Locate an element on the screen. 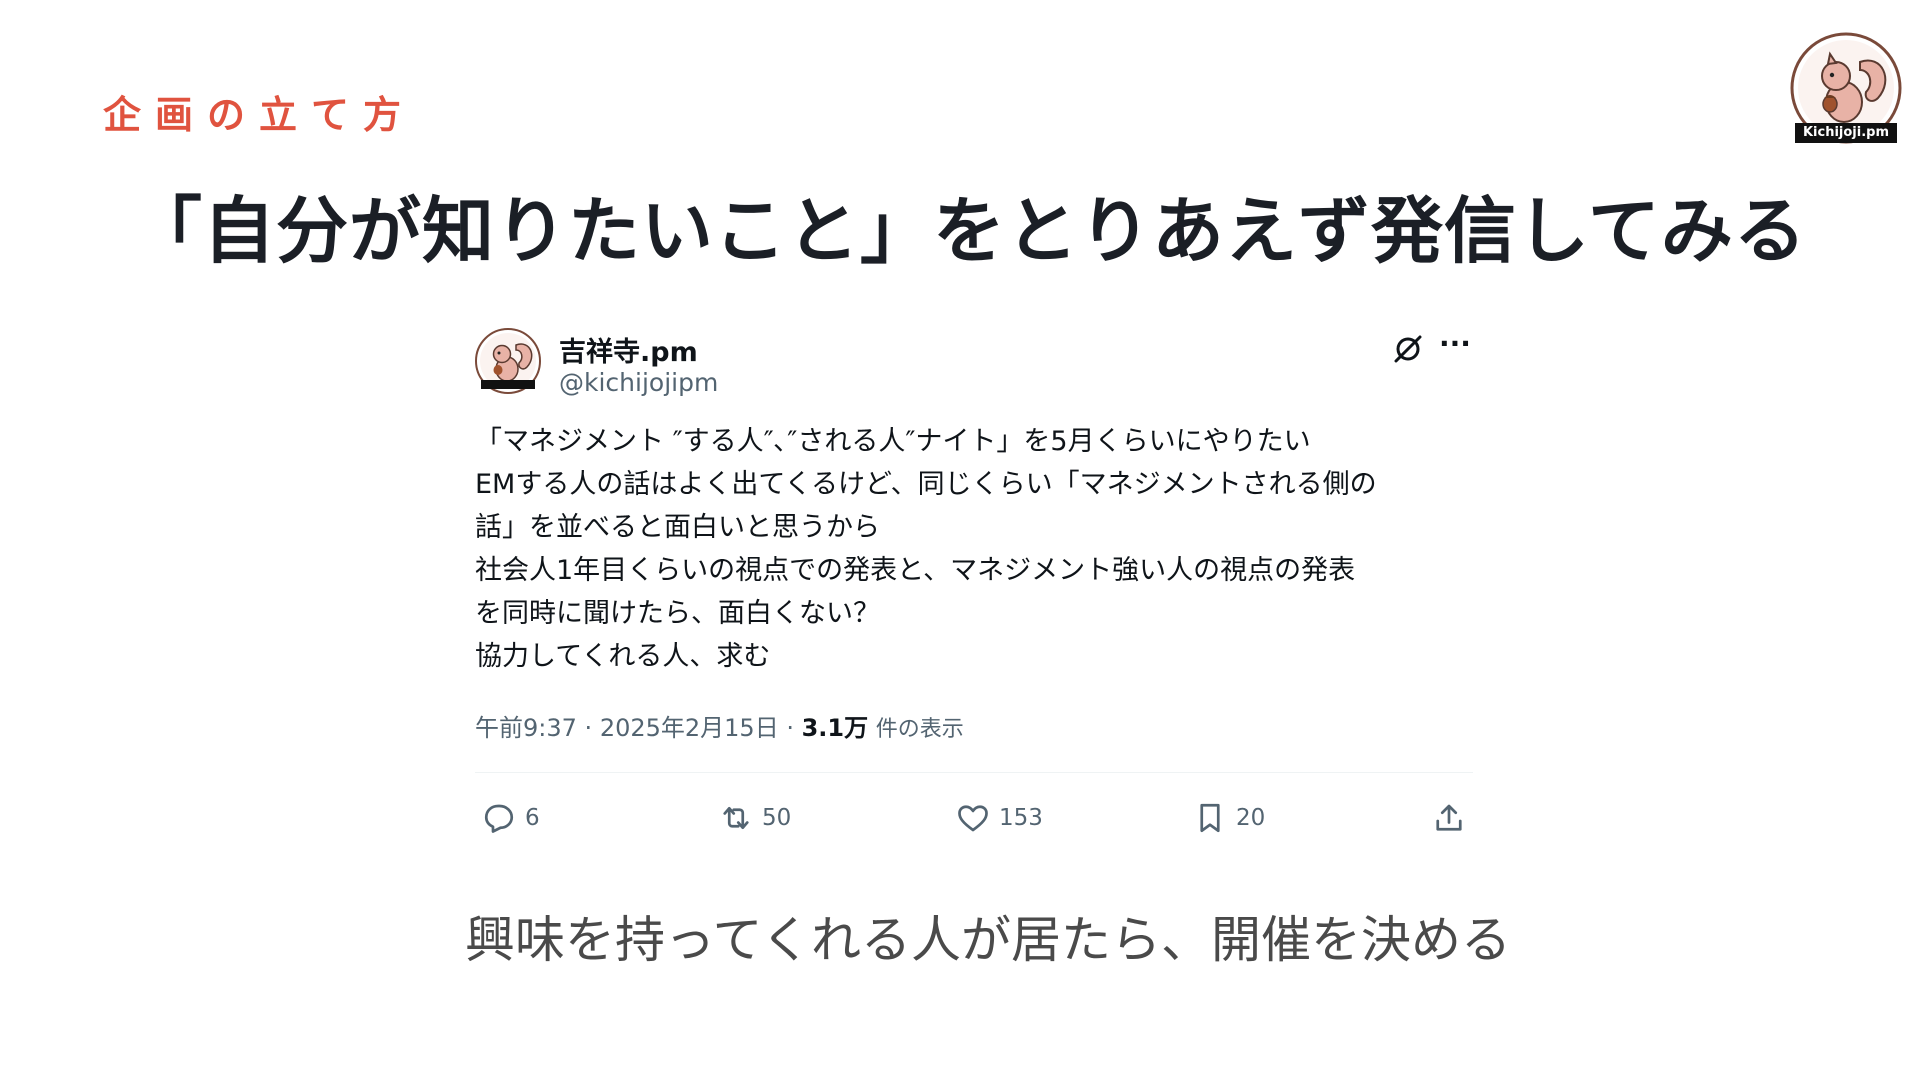 Image resolution: width=1920 pixels, height=1080 pixels. tweet-date: 2025年2月15日 is located at coordinates (689, 728).